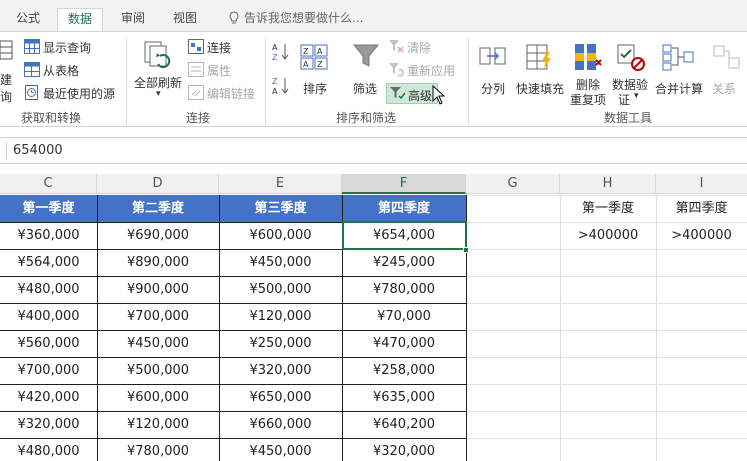 Image resolution: width=747 pixels, height=461 pixels. Describe the element at coordinates (404, 316) in the screenshot. I see `table-cell: ¥70,000` at that location.